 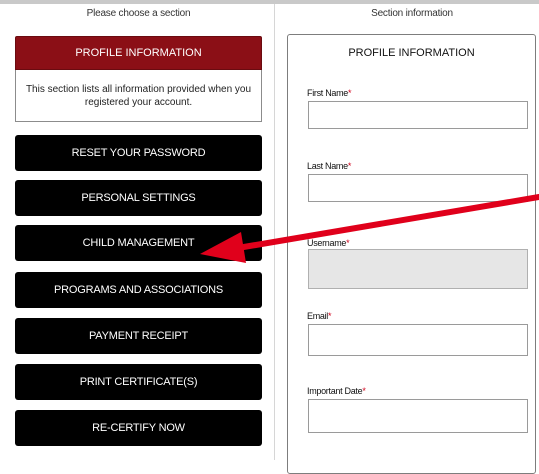 What do you see at coordinates (138, 382) in the screenshot?
I see `print-certificates-button: PRINT CERTIFICATE(S)` at bounding box center [138, 382].